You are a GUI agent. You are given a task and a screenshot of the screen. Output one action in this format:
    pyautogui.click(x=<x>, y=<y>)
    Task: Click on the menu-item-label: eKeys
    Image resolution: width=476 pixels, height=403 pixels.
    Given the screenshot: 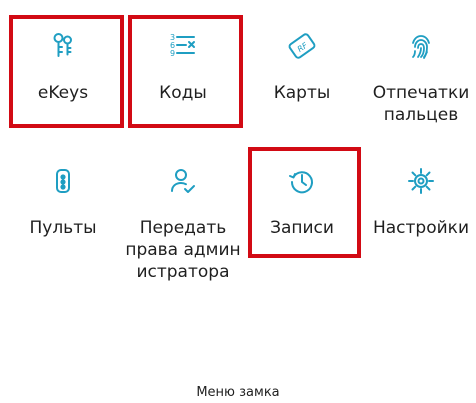 What is the action you would take?
    pyautogui.click(x=63, y=93)
    